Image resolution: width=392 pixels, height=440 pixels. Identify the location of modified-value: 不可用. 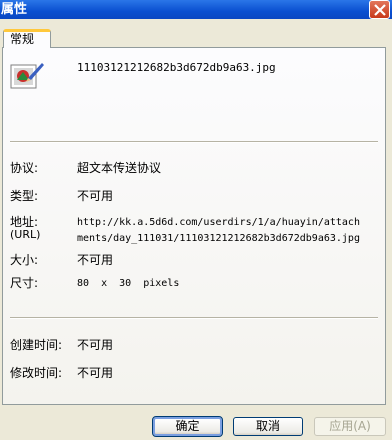
(95, 373).